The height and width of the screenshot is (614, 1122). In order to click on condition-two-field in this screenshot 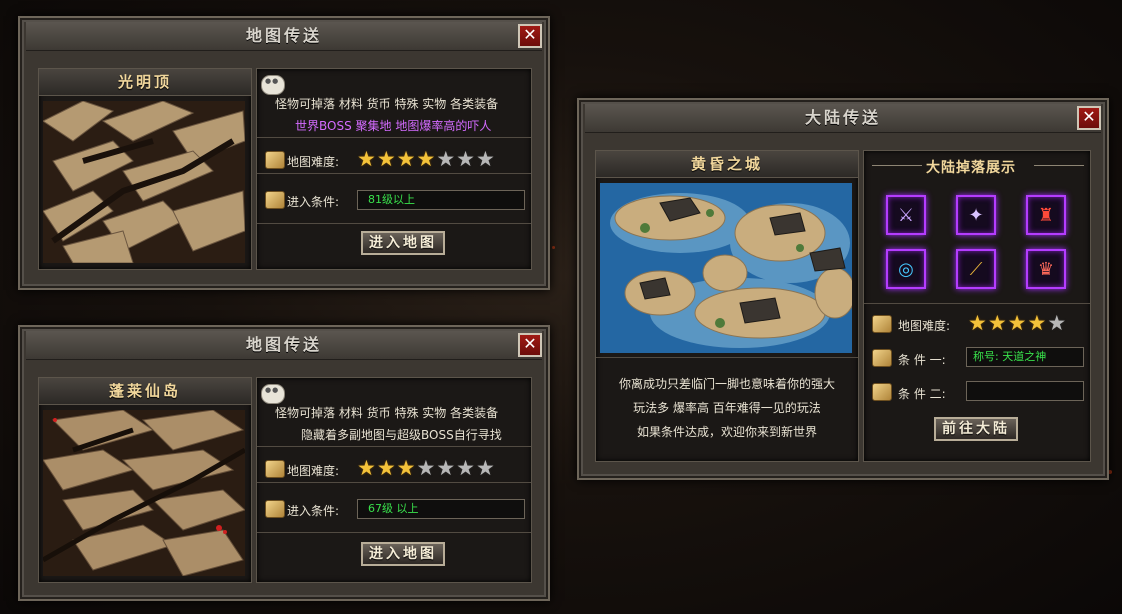, I will do `click(1025, 391)`.